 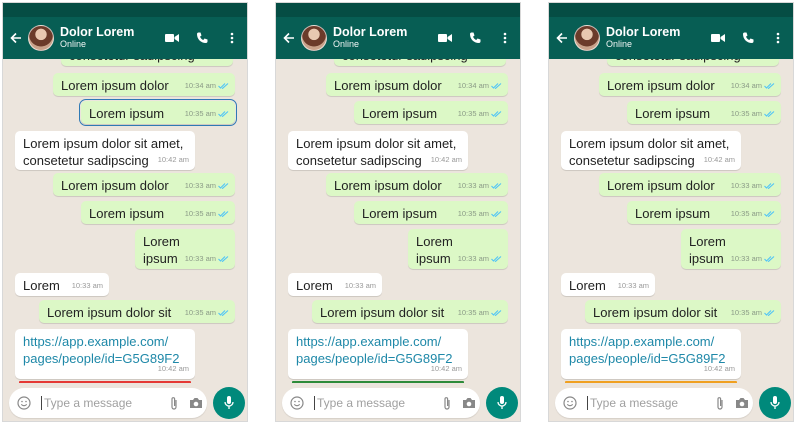 What do you see at coordinates (314, 285) in the screenshot?
I see `message-line: Lorem` at bounding box center [314, 285].